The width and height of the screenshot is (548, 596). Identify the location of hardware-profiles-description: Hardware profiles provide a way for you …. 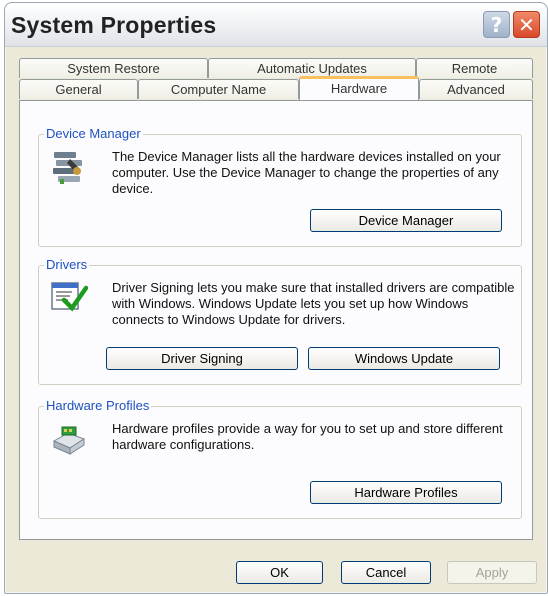
(307, 436).